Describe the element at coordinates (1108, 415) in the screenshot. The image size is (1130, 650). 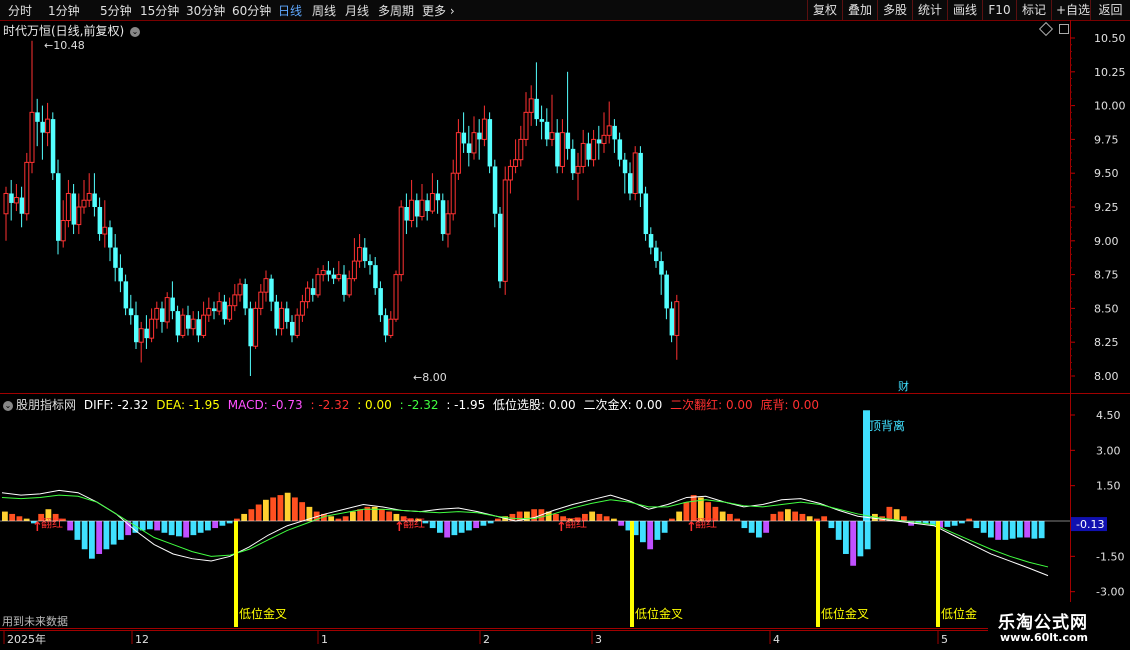
I see `indicator-tick-label: 4.50` at that location.